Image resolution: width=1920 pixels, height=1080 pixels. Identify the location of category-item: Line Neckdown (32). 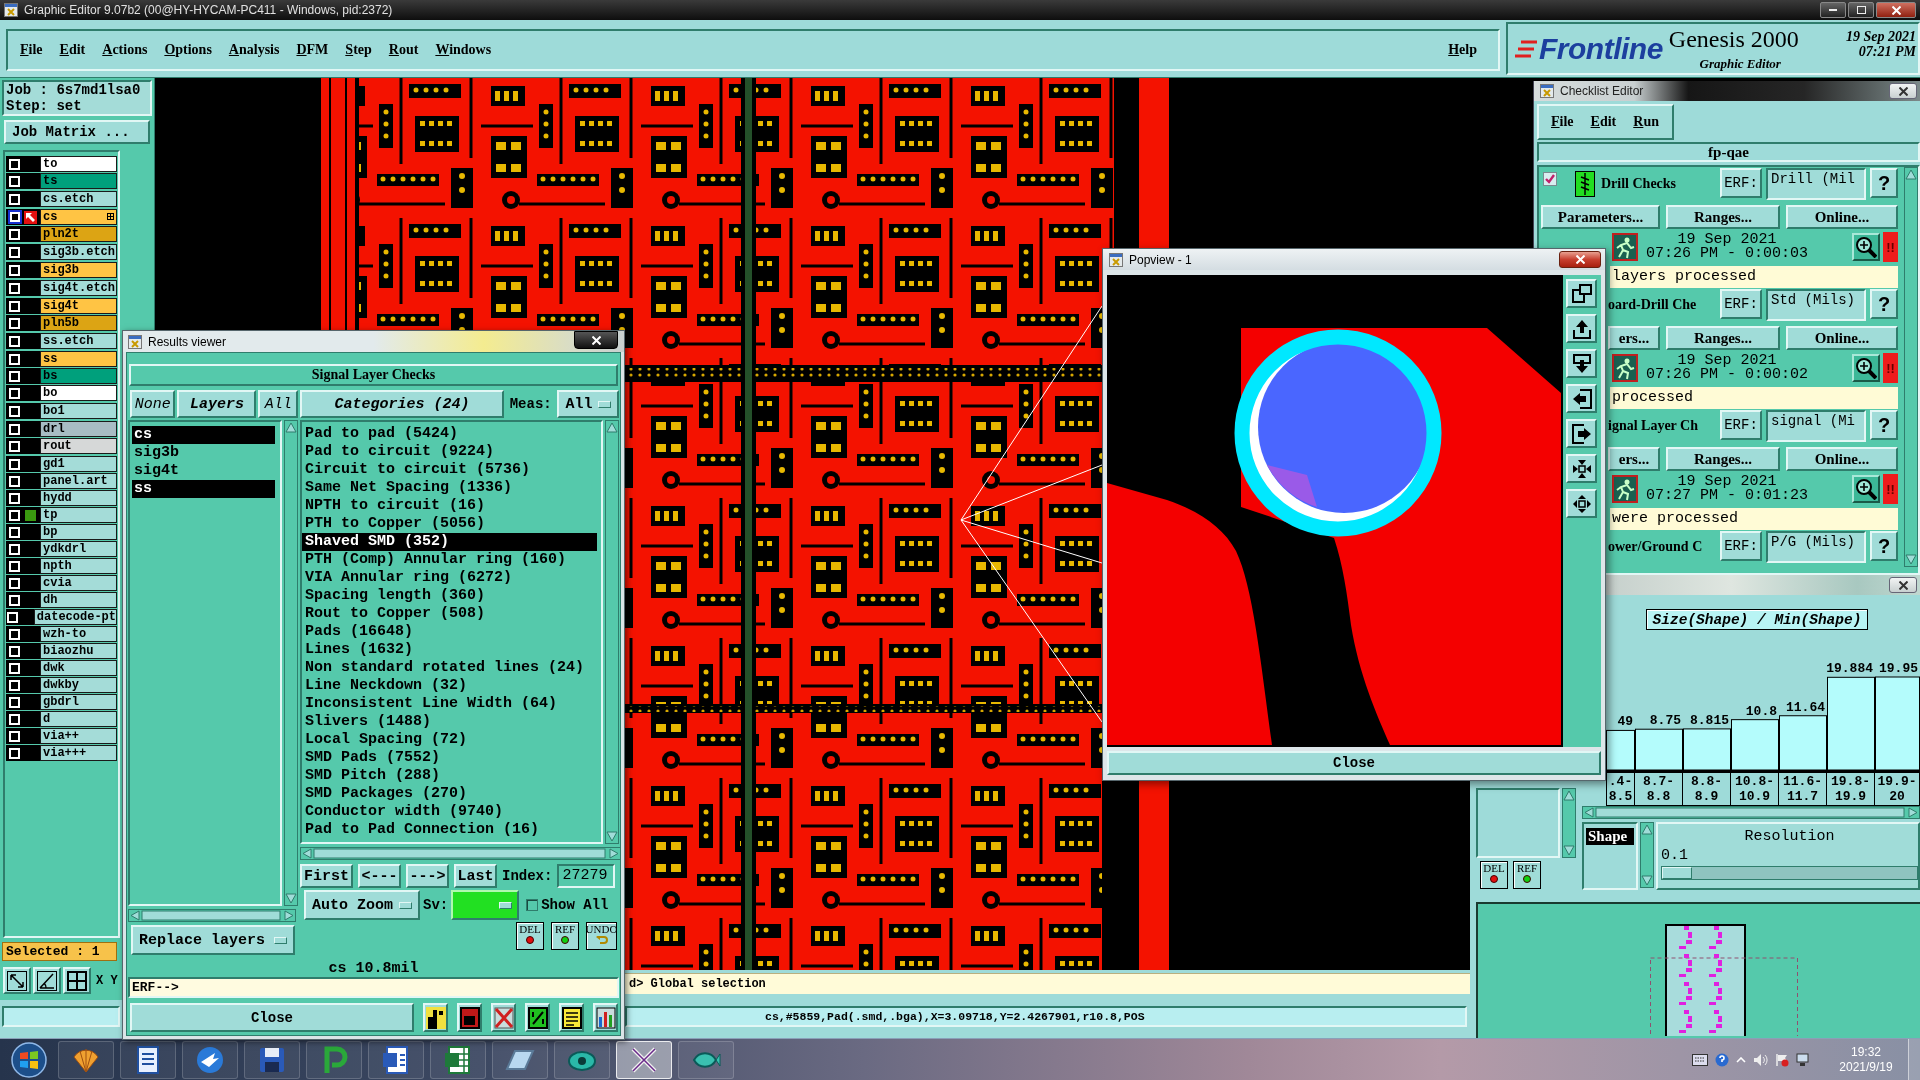
(449, 686).